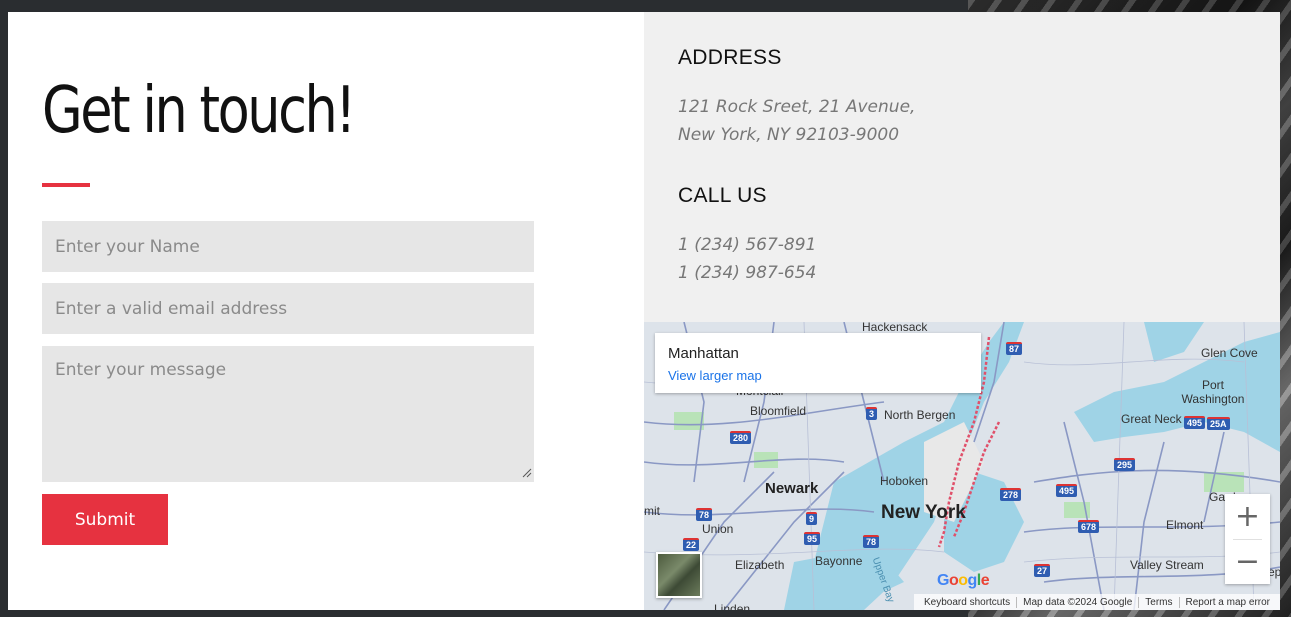  What do you see at coordinates (792, 488) in the screenshot?
I see `map-label-newark: Newark` at bounding box center [792, 488].